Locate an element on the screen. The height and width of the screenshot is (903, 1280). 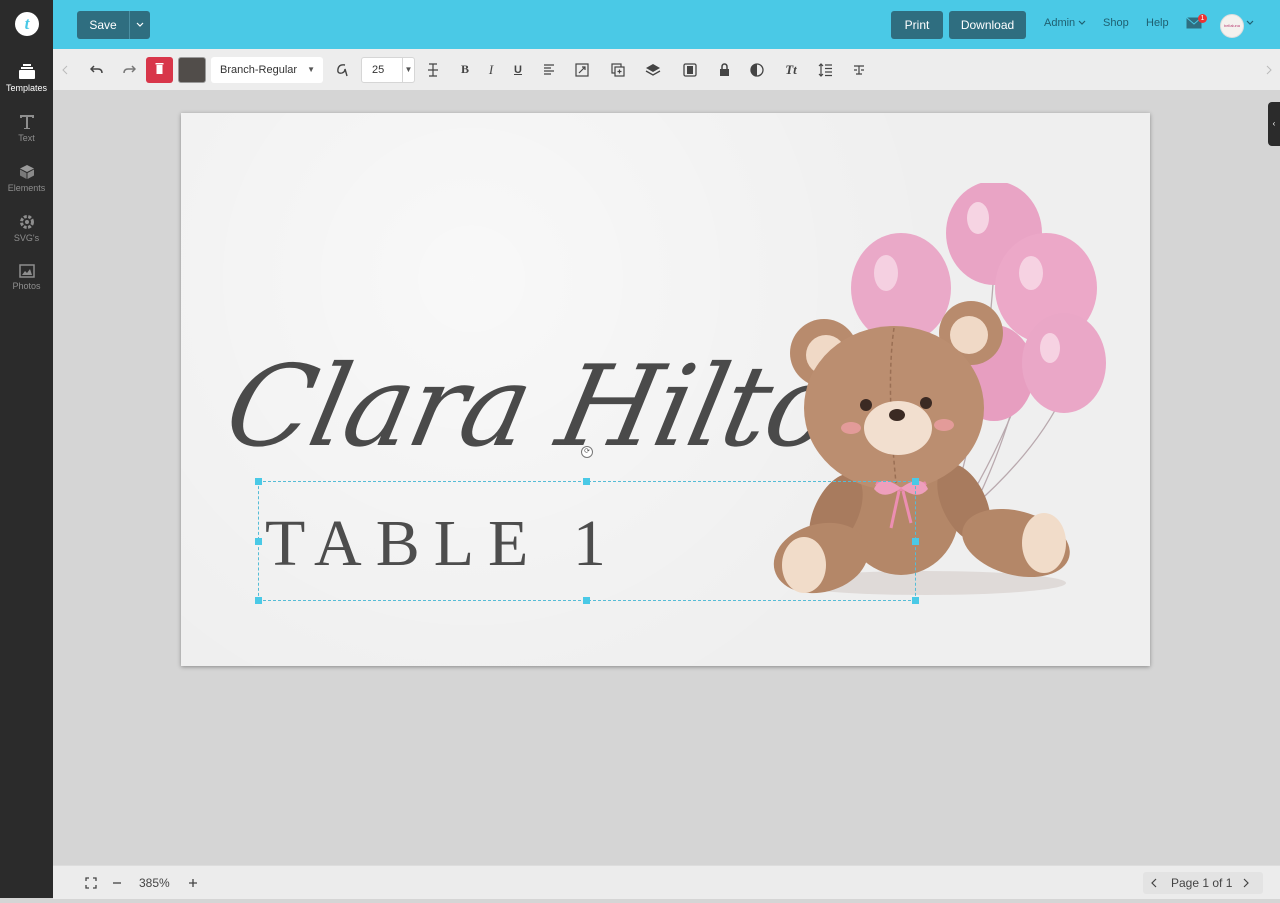
align-left-button is located at coordinates (549, 69).